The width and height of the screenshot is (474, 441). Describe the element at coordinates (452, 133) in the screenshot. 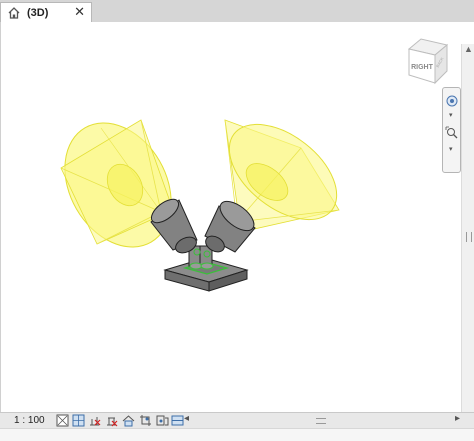

I see `zoom-region-icon` at that location.